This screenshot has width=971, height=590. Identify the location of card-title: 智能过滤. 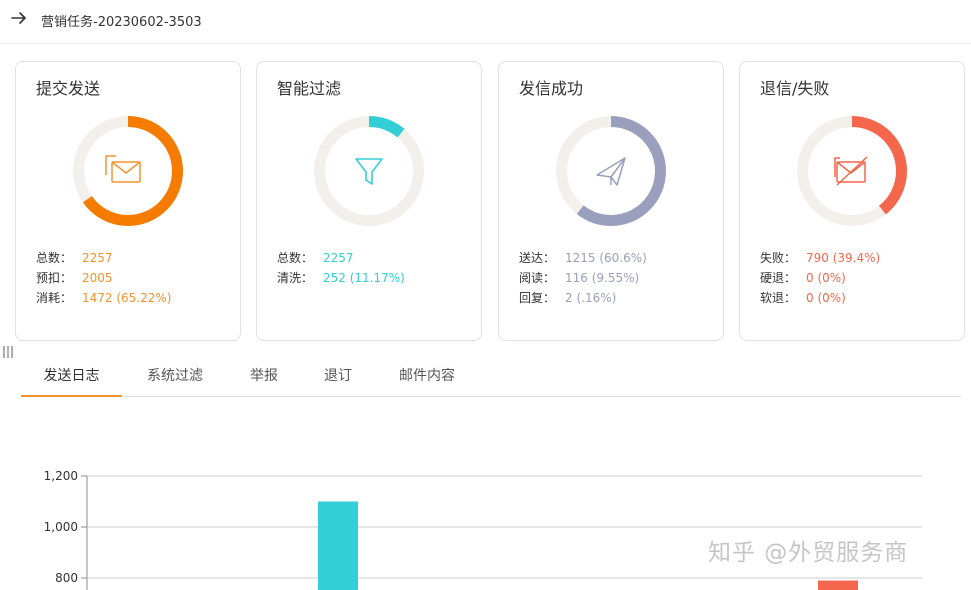
(309, 88).